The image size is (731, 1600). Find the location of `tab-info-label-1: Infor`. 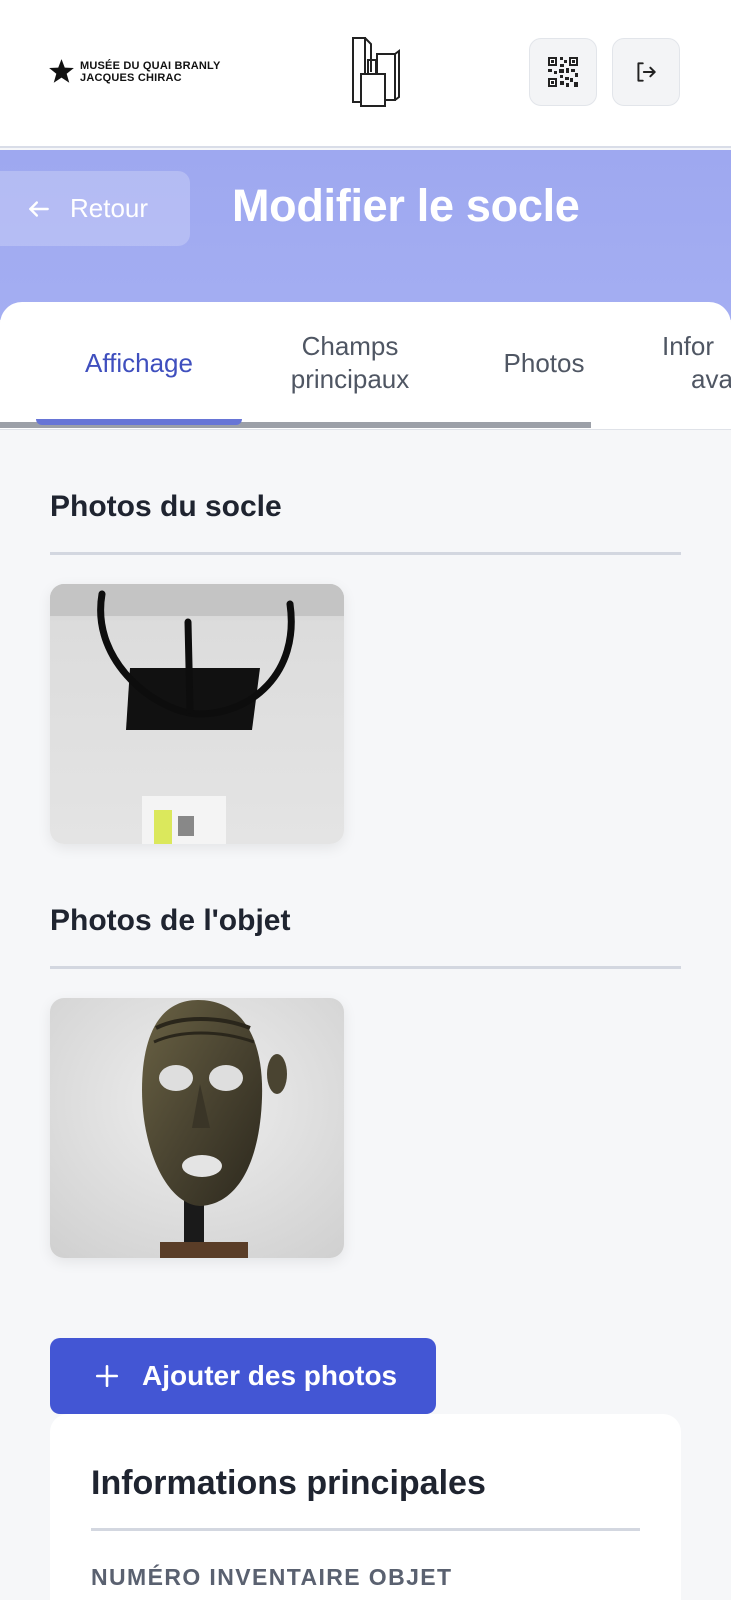

tab-info-label-1: Infor is located at coordinates (688, 346).